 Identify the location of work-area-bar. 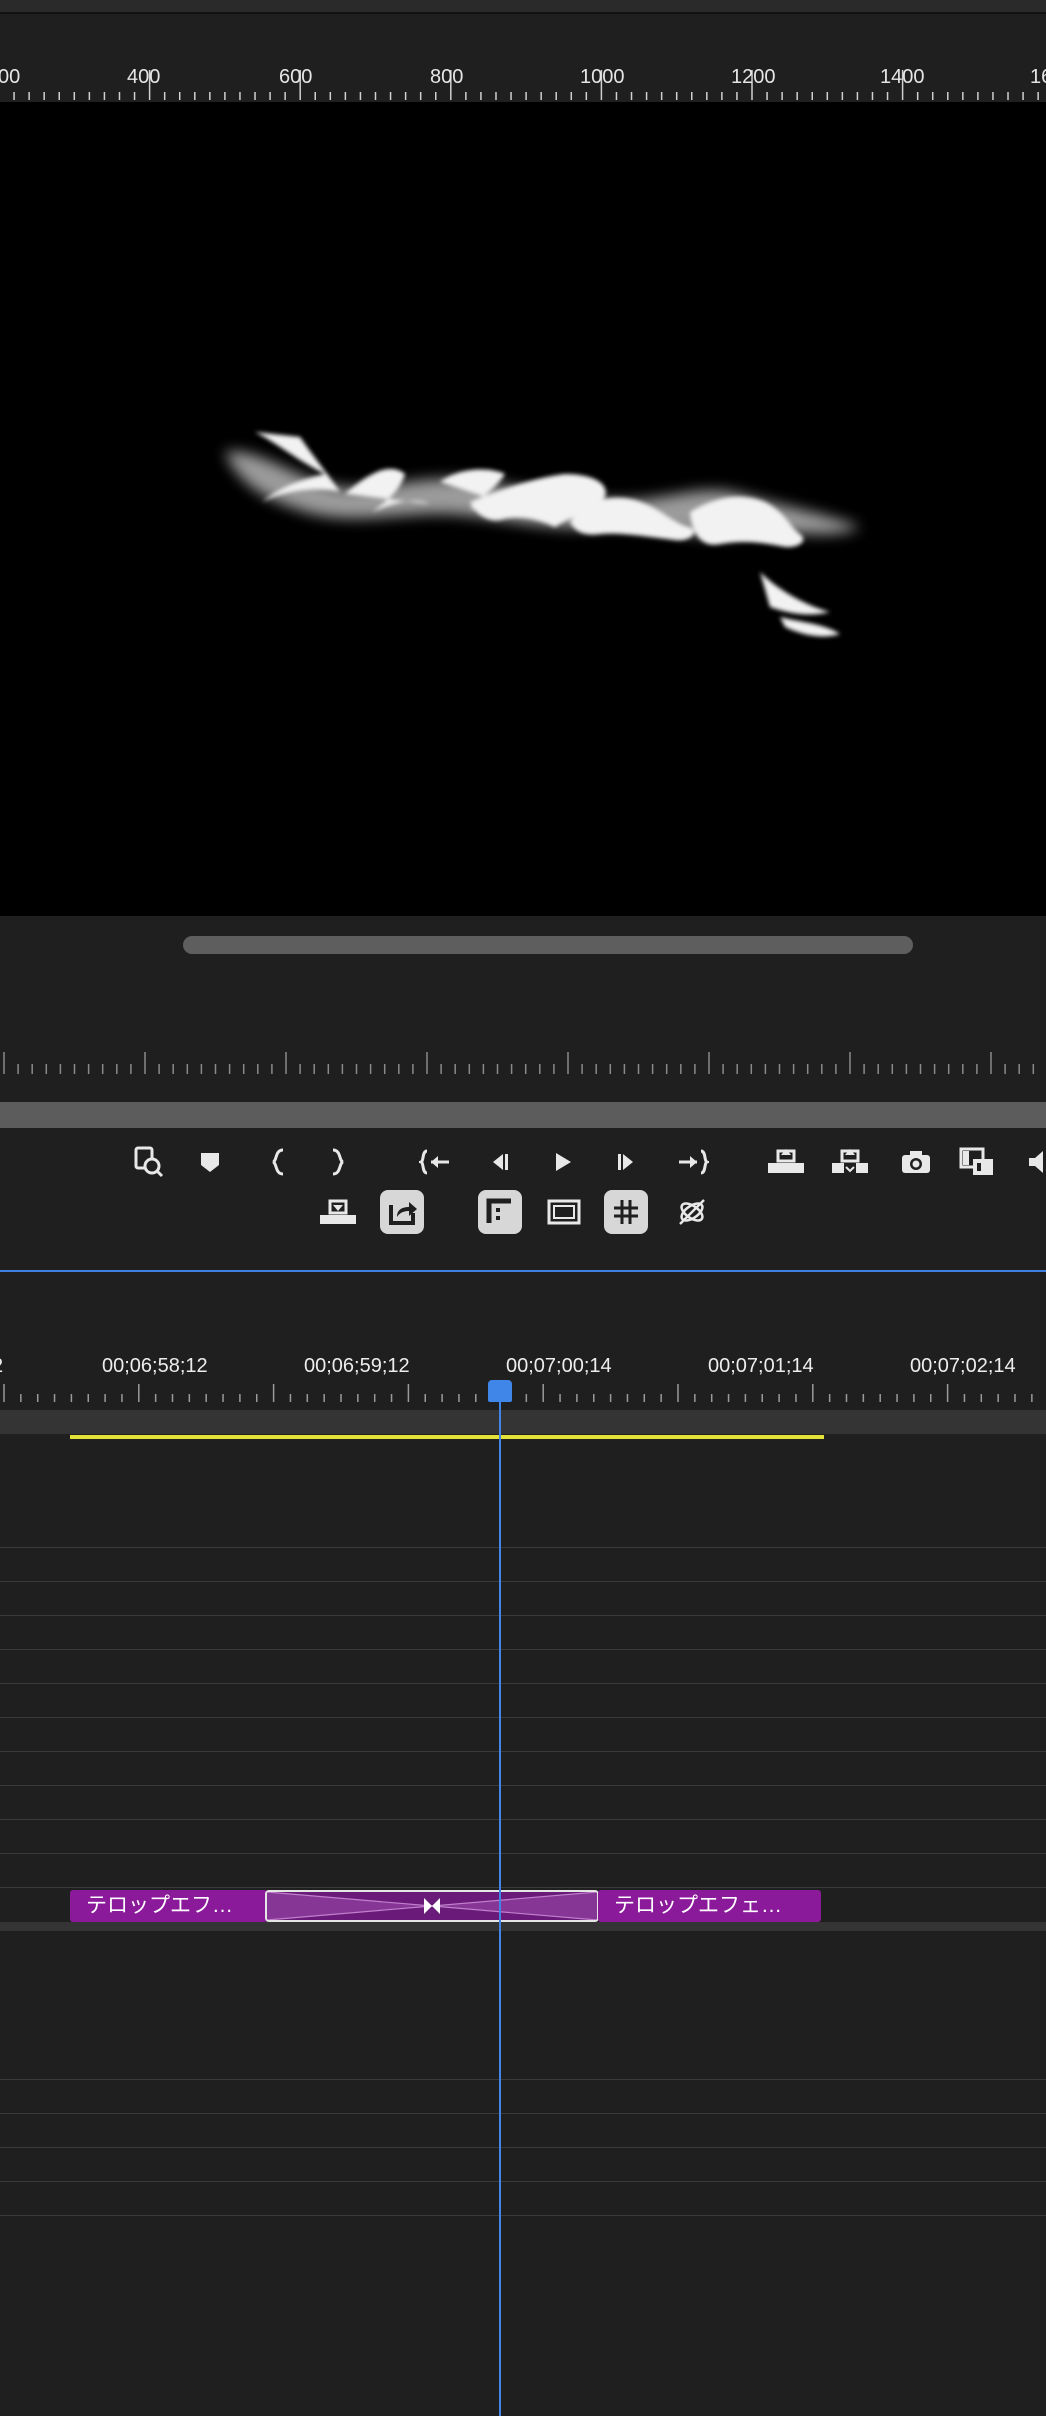
(523, 1422).